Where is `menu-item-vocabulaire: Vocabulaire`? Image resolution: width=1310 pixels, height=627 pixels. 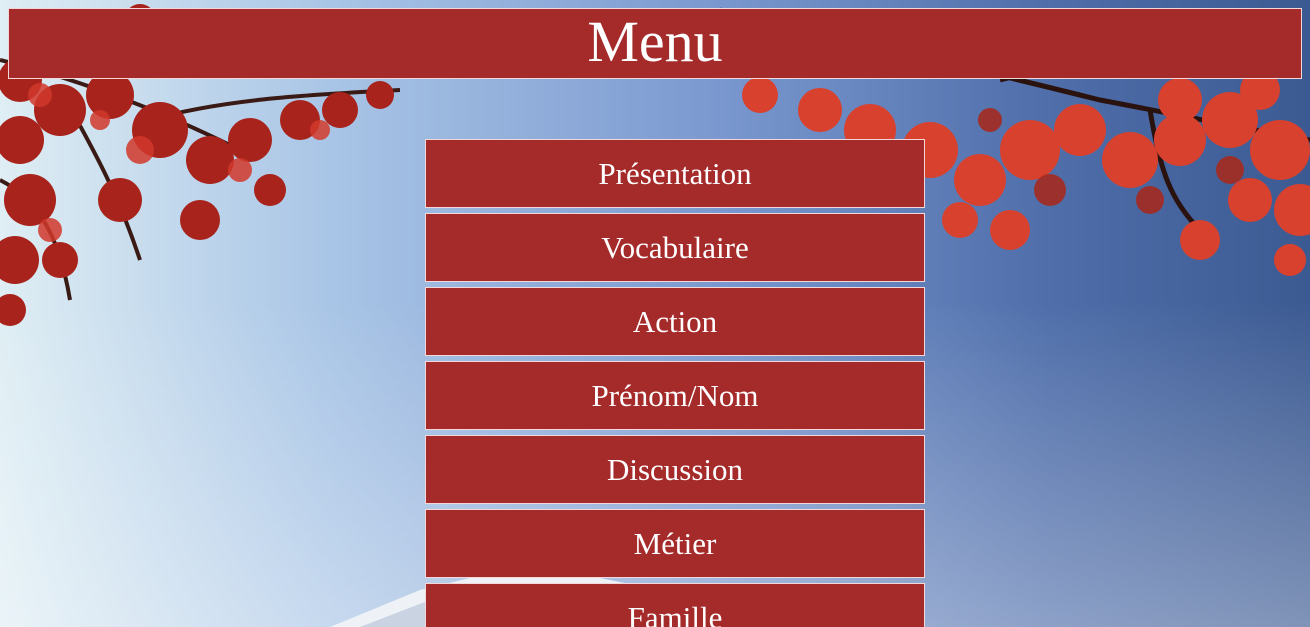 menu-item-vocabulaire: Vocabulaire is located at coordinates (675, 247).